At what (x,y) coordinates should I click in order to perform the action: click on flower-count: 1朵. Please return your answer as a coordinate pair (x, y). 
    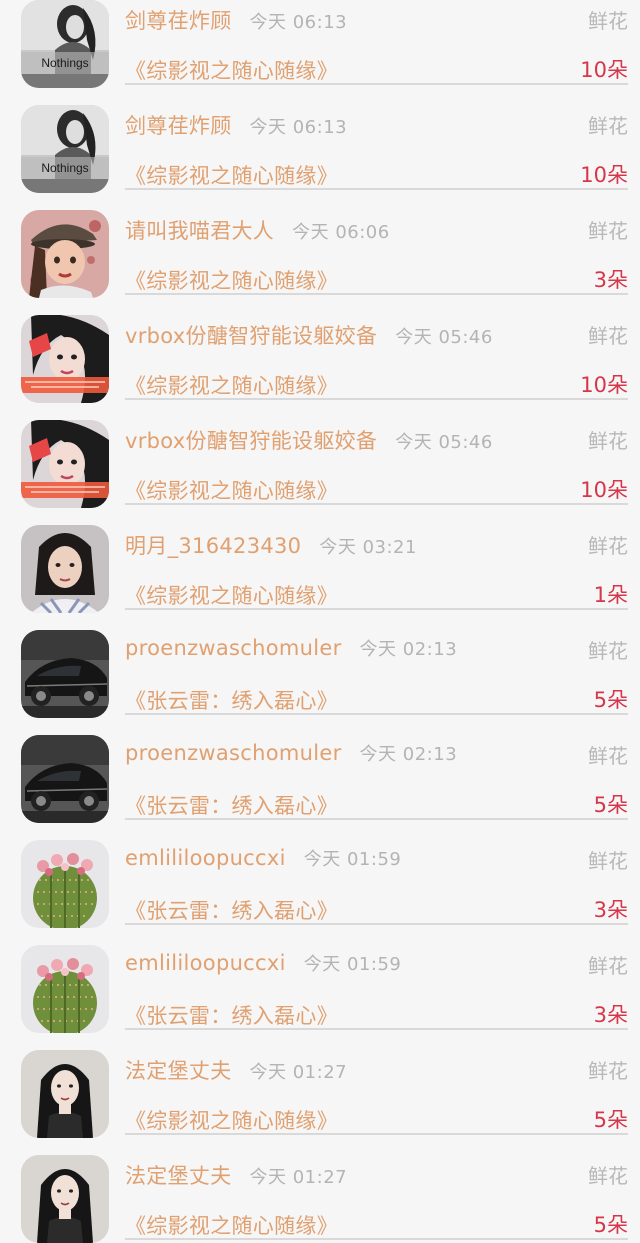
    Looking at the image, I should click on (610, 595).